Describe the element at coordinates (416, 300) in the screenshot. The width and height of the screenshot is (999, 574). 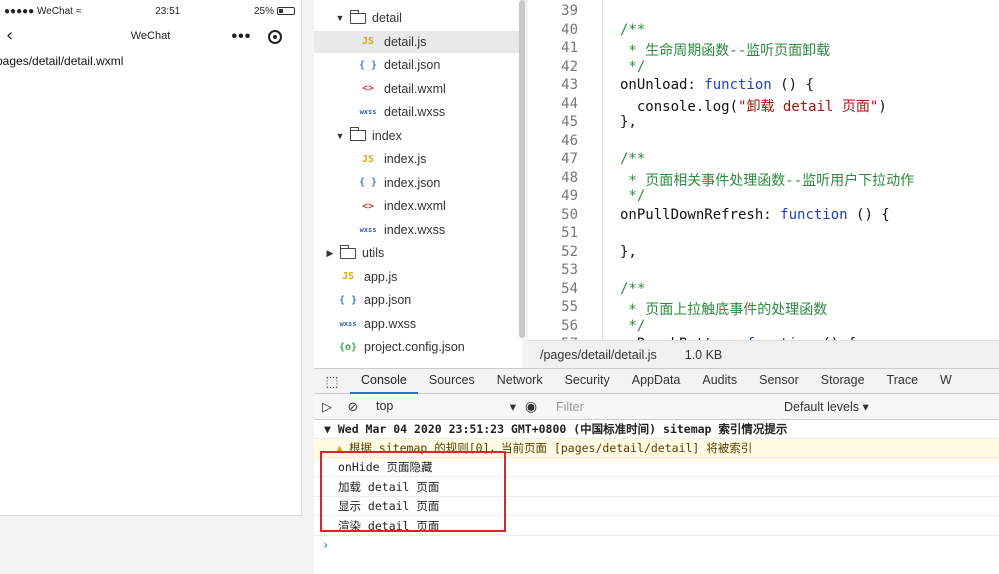
I see `tree-file-app-json: { } app.json` at that location.